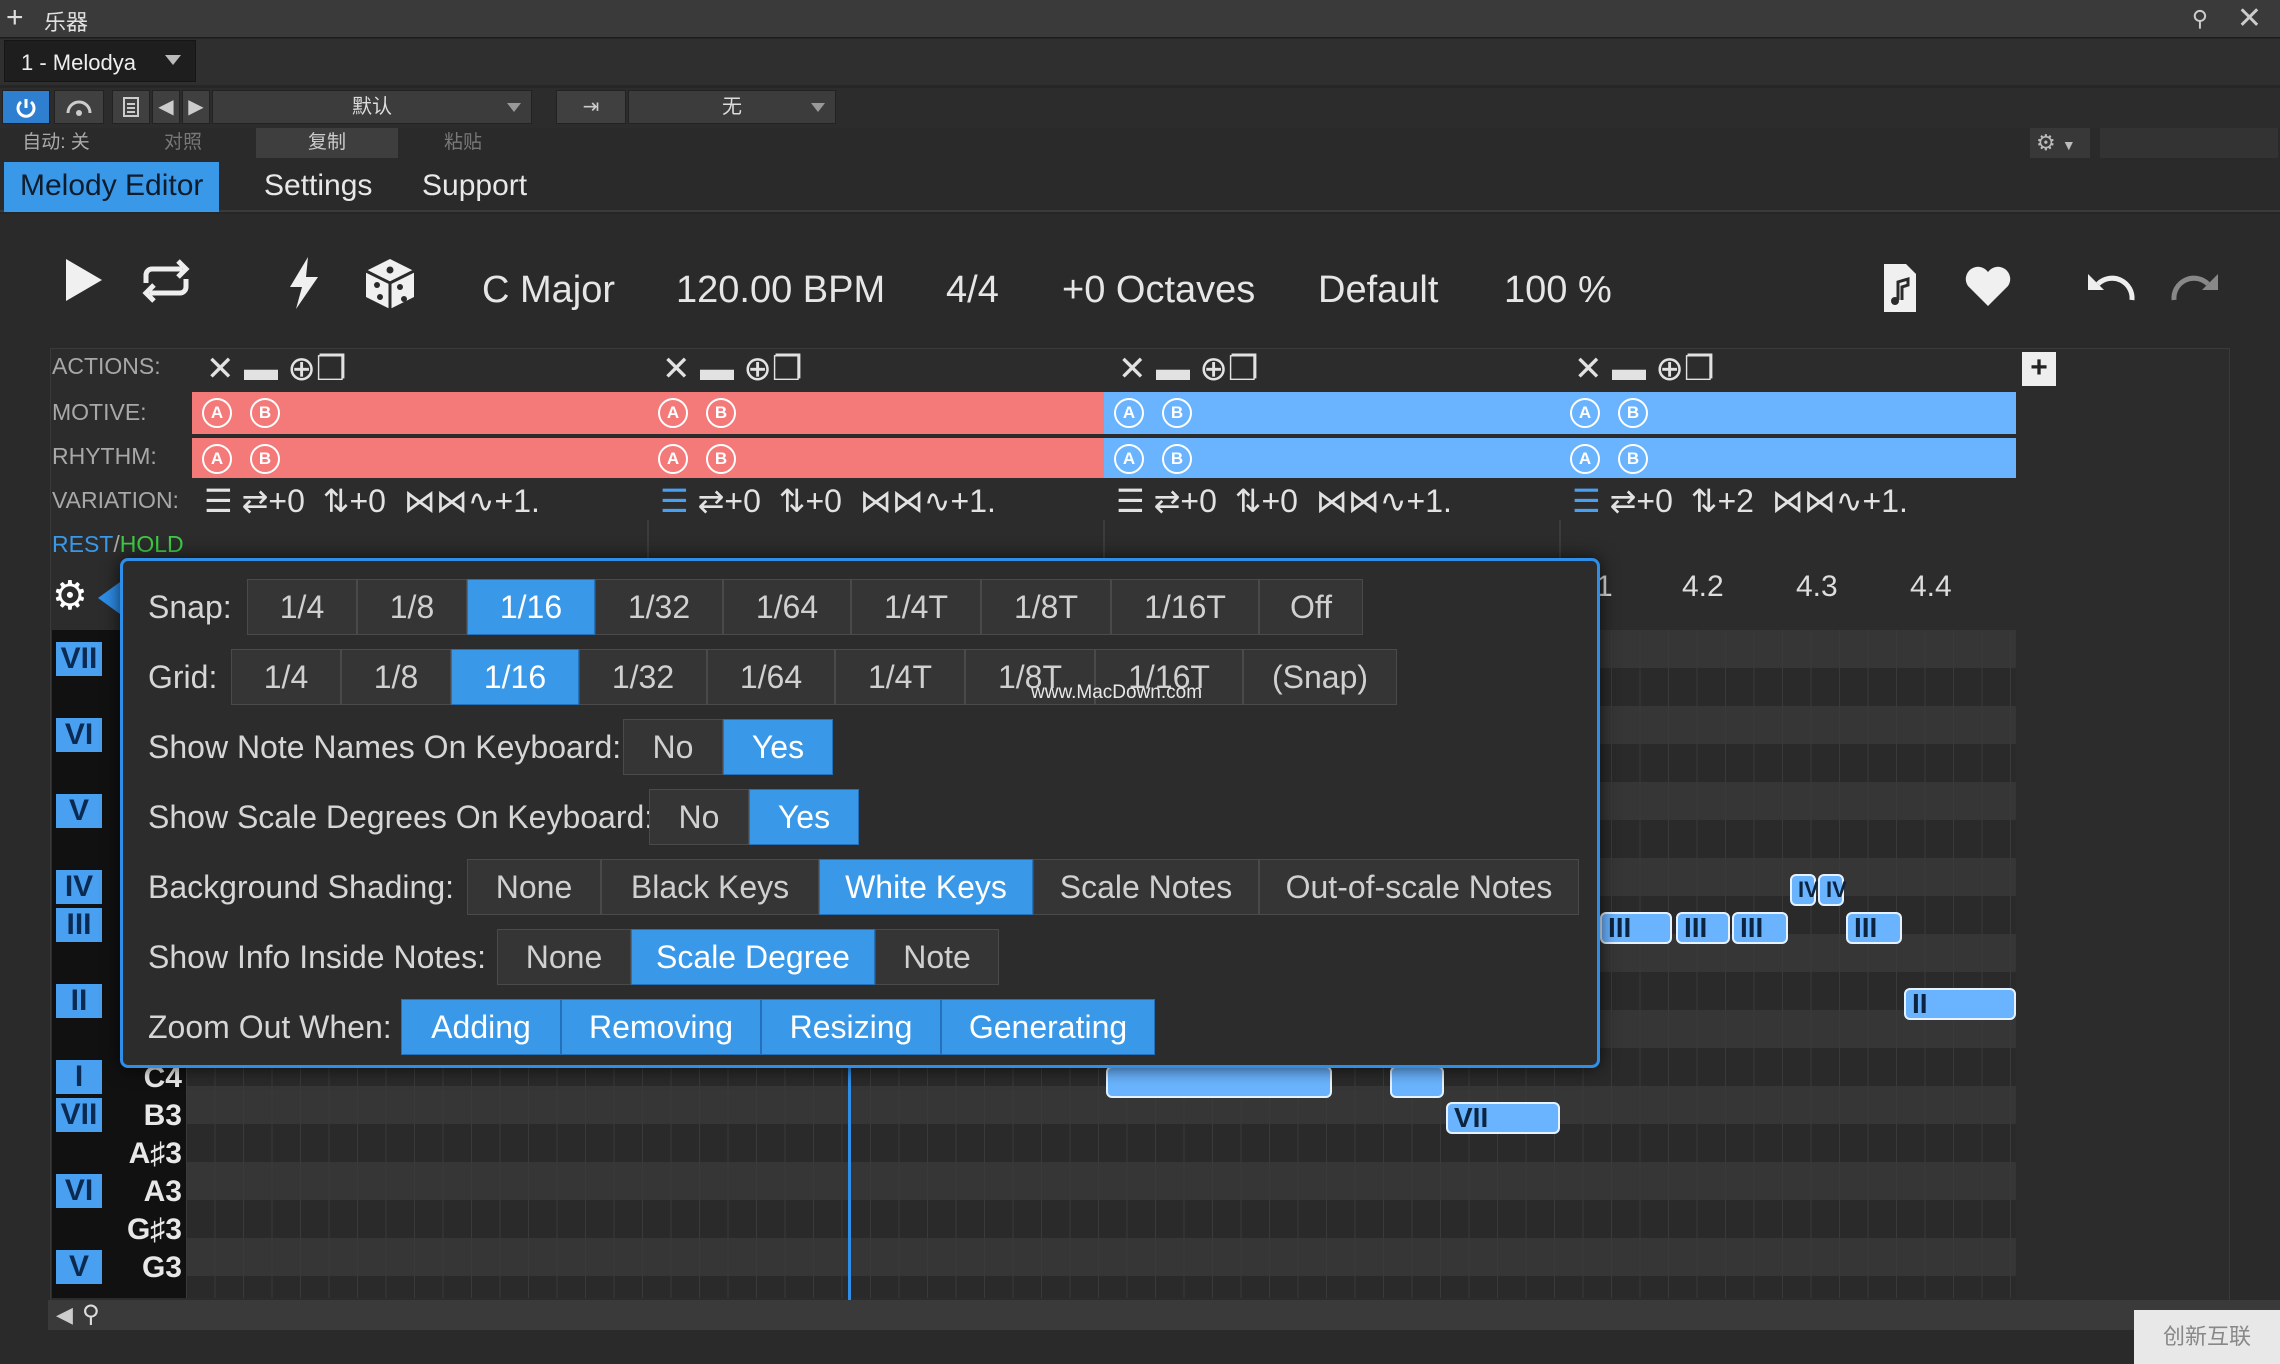 The height and width of the screenshot is (1364, 2280). I want to click on snap-option: 1/4, so click(302, 607).